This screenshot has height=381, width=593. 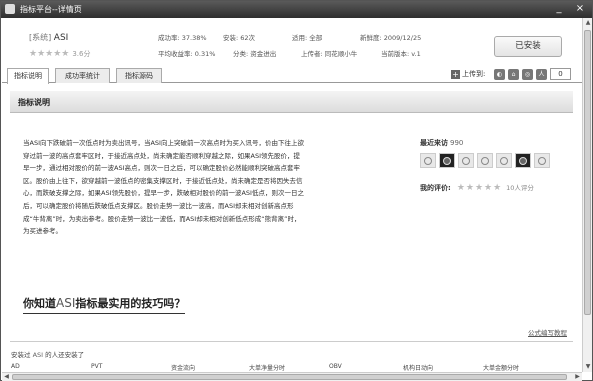 What do you see at coordinates (528, 46) in the screenshot?
I see `install-button: 已安装` at bounding box center [528, 46].